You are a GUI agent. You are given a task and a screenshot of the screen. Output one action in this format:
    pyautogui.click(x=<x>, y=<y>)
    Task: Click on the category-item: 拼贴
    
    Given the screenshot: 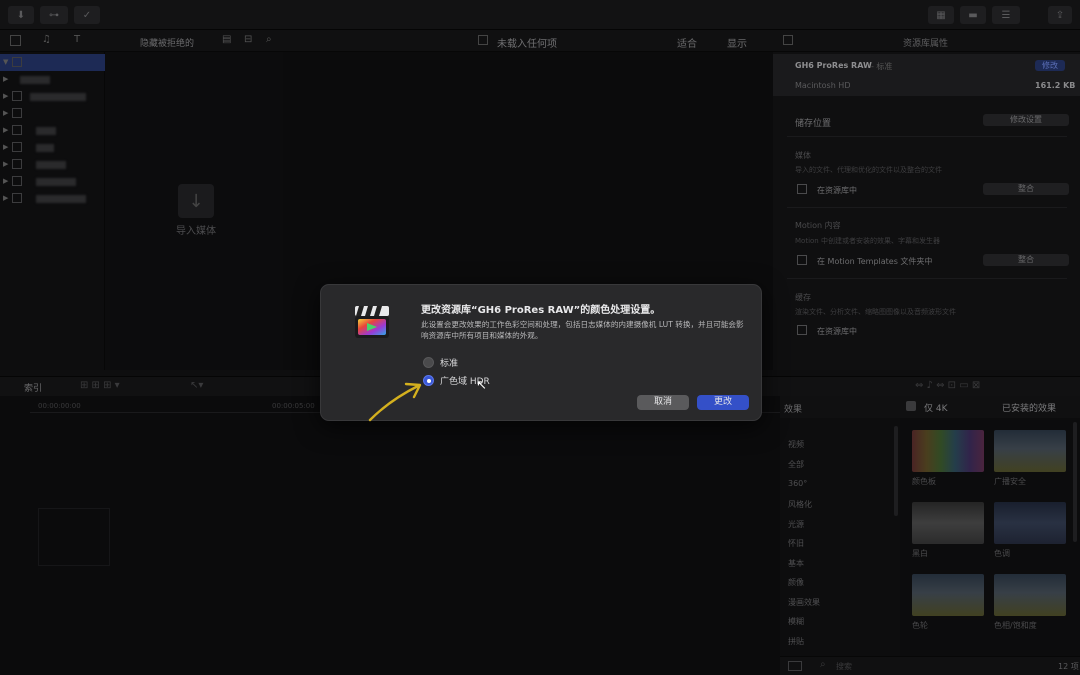 What is the action you would take?
    pyautogui.click(x=796, y=641)
    